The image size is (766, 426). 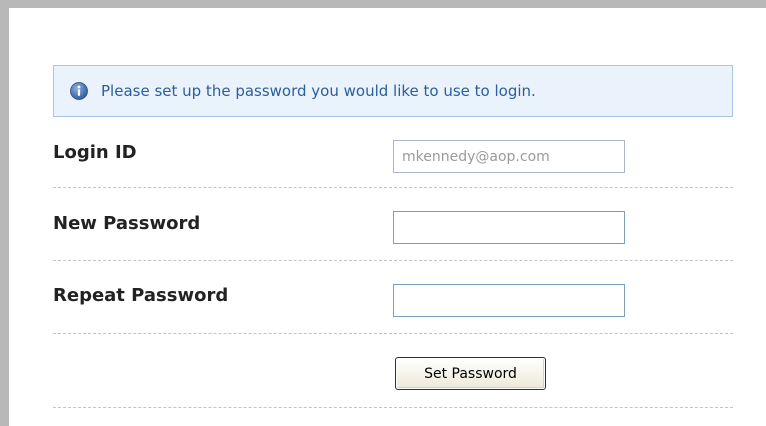 I want to click on set-password-button: Set Password, so click(x=470, y=373).